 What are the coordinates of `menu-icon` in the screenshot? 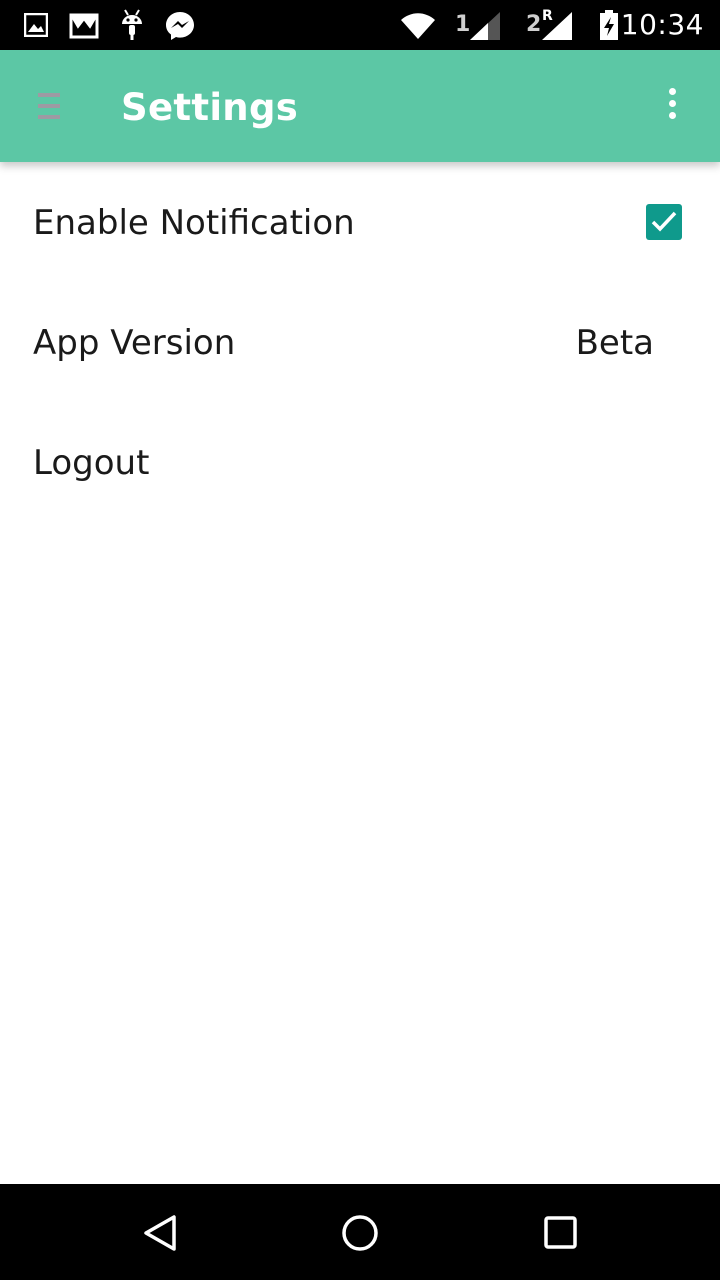 It's located at (50, 107).